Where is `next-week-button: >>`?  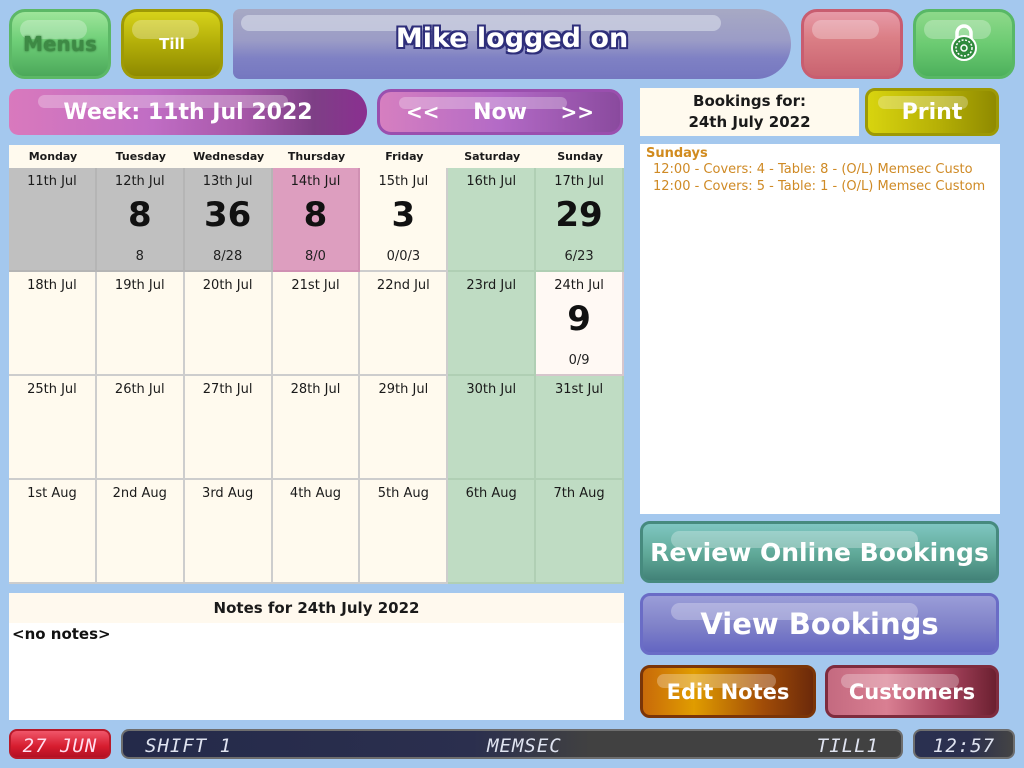
next-week-button: >> is located at coordinates (577, 112).